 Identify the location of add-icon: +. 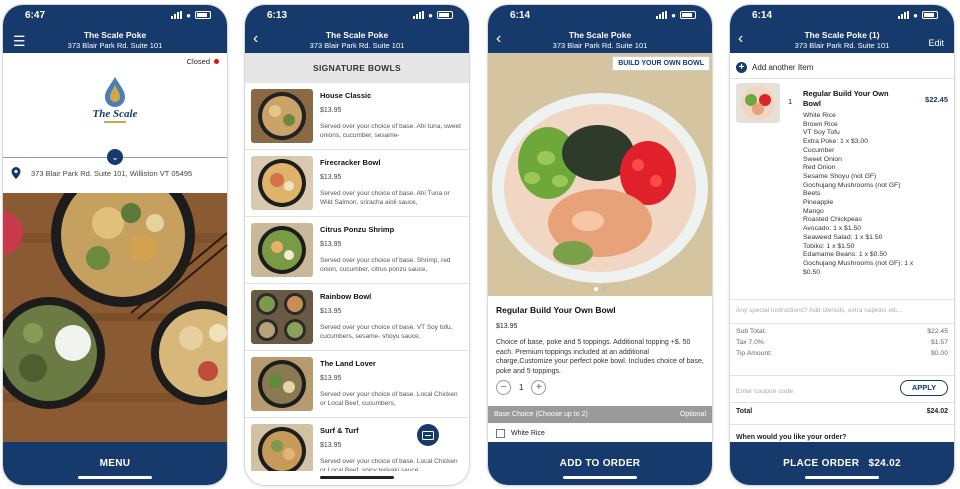
(741, 67).